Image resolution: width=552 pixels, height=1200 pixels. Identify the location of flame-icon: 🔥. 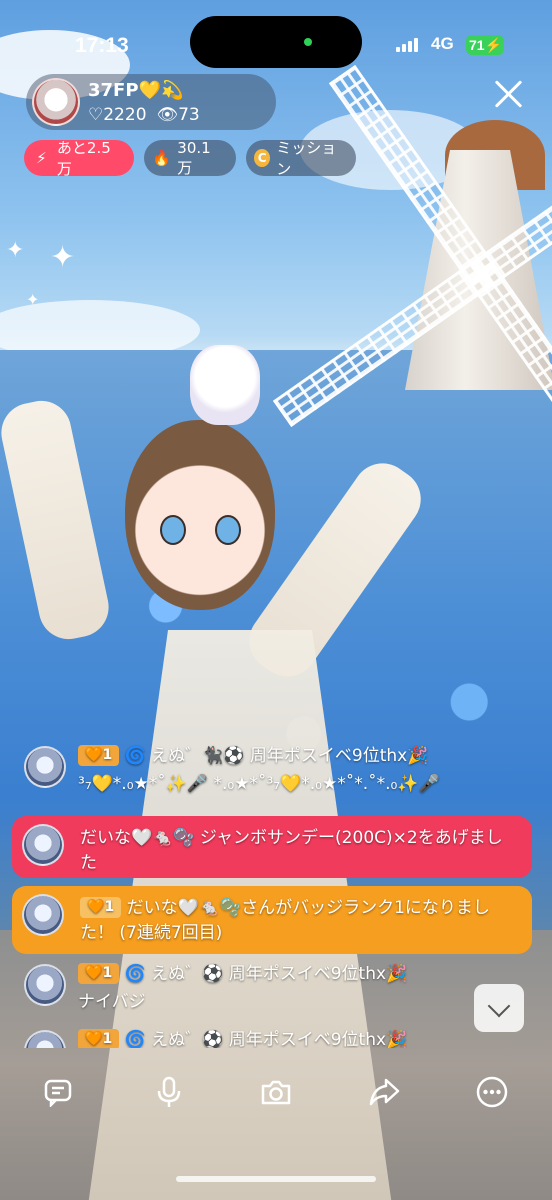
(161, 158).